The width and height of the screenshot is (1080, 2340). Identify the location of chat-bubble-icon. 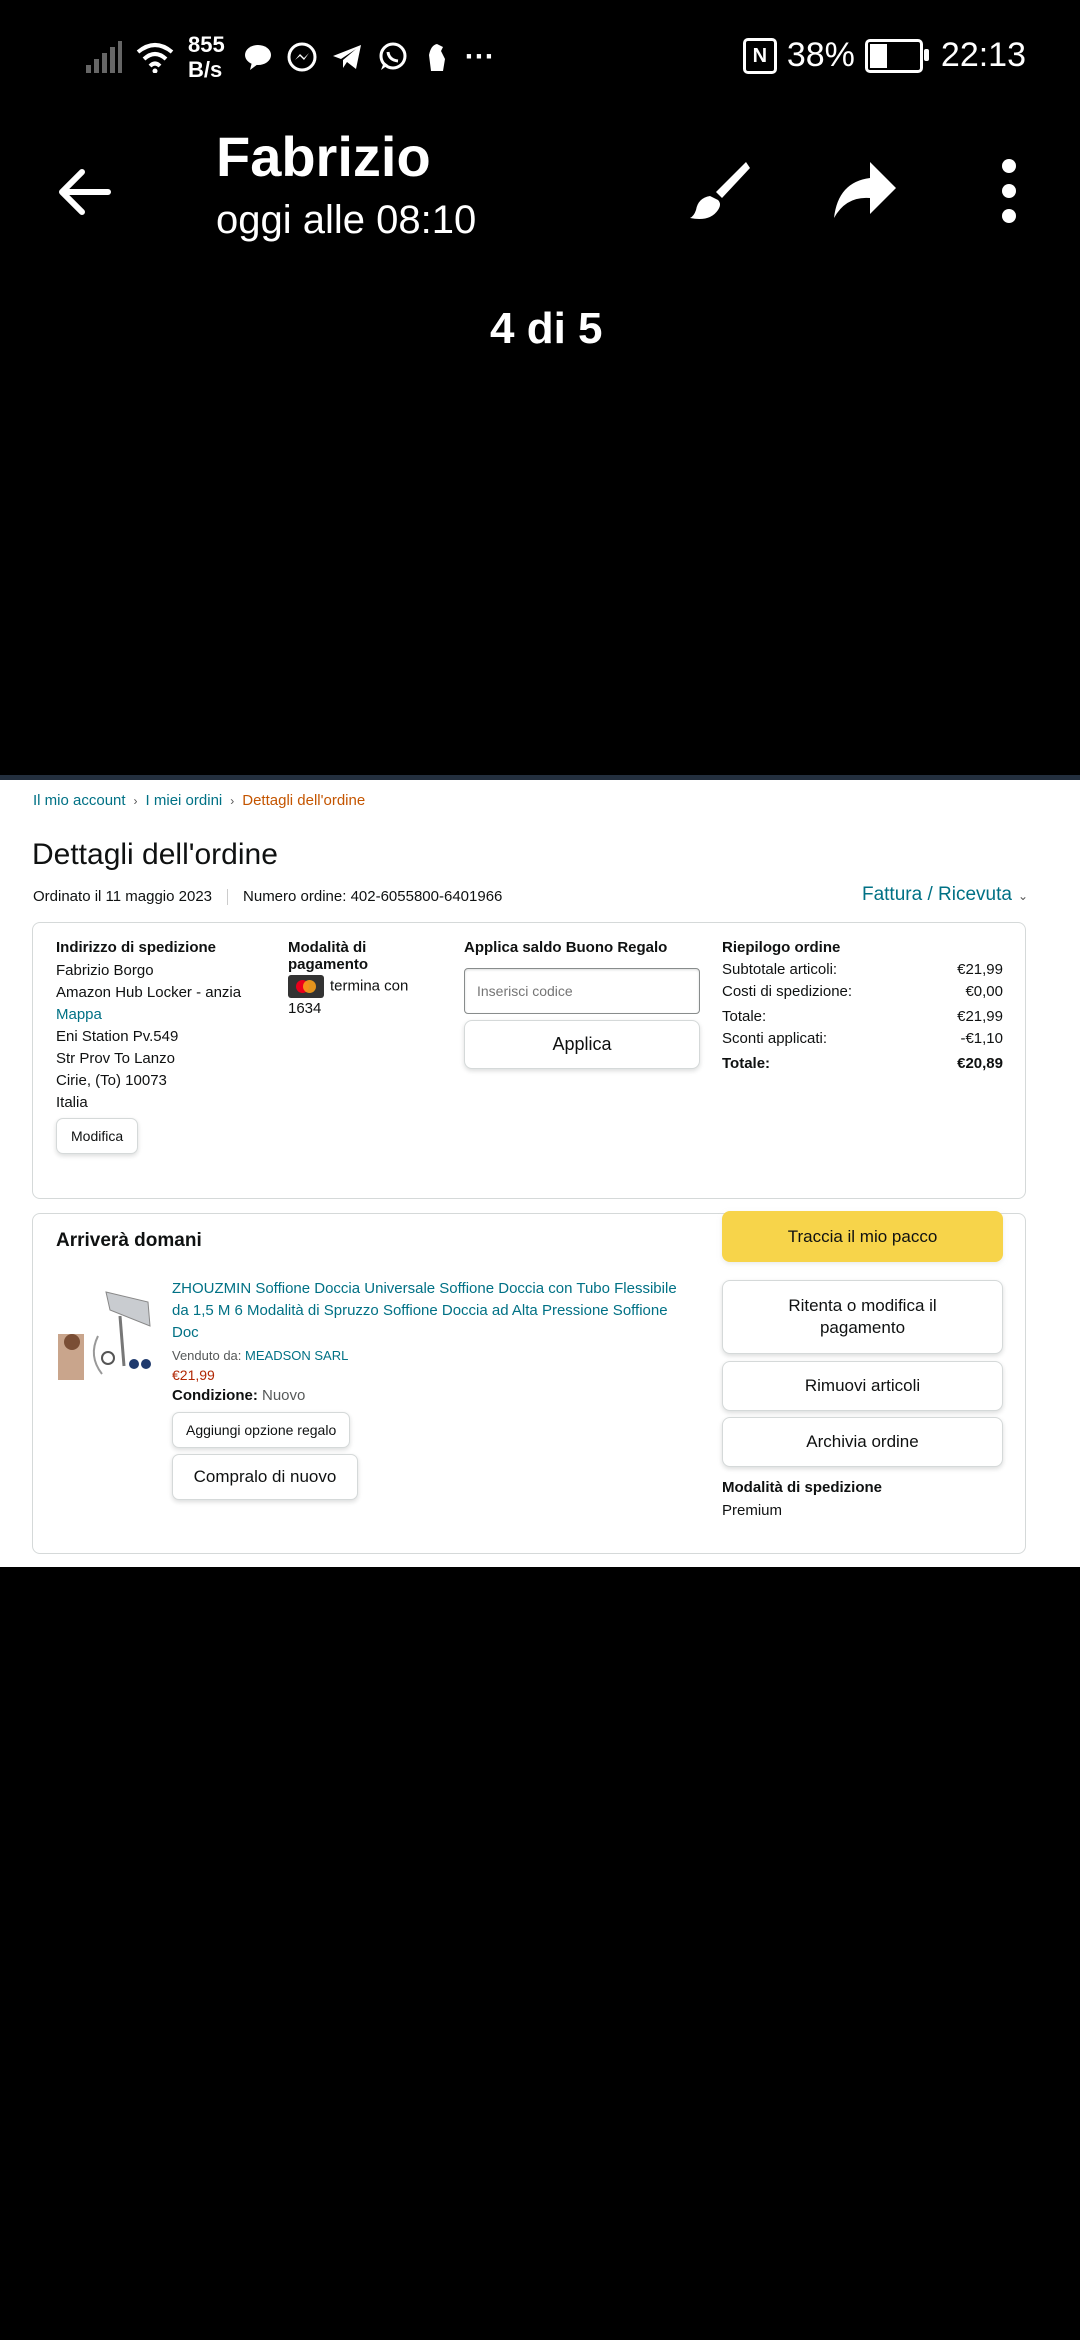
(258, 57).